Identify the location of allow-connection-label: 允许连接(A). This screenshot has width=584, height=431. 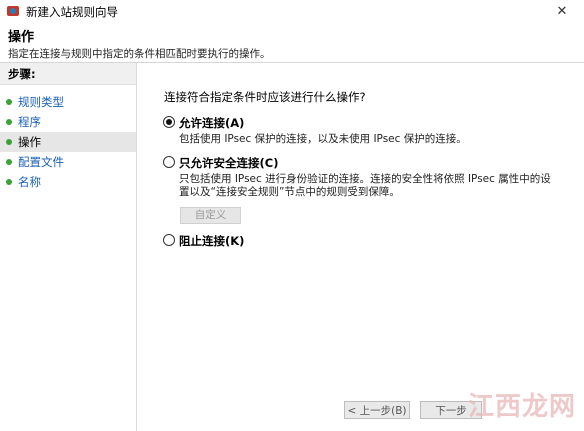
(212, 123).